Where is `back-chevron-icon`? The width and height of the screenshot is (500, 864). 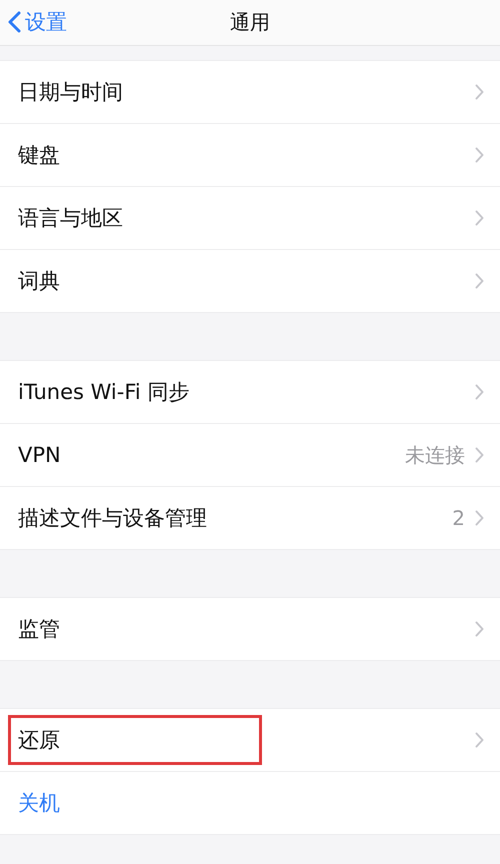
back-chevron-icon is located at coordinates (14, 22).